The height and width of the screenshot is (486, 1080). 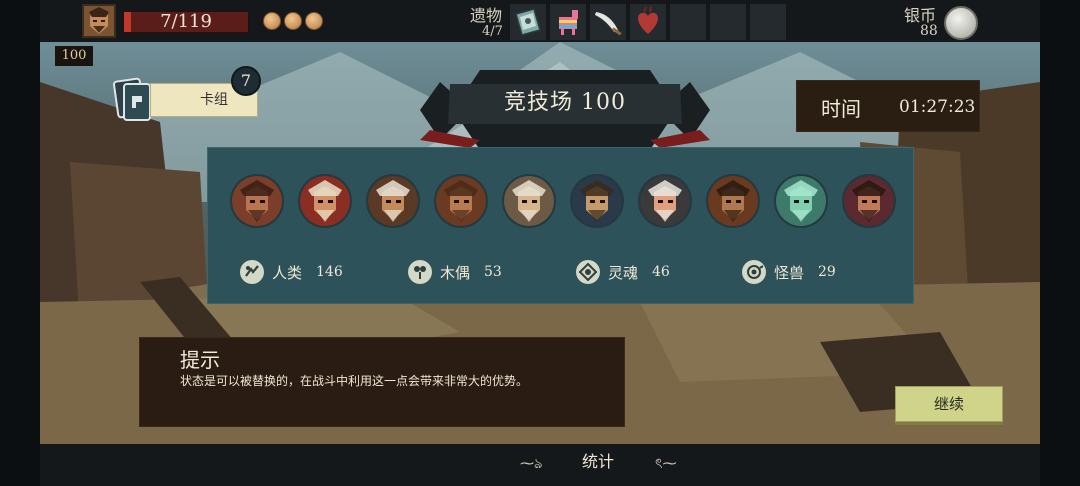 I want to click on bottom-bar: ⁓ঌ 统计 ৎ⁓, so click(x=540, y=465).